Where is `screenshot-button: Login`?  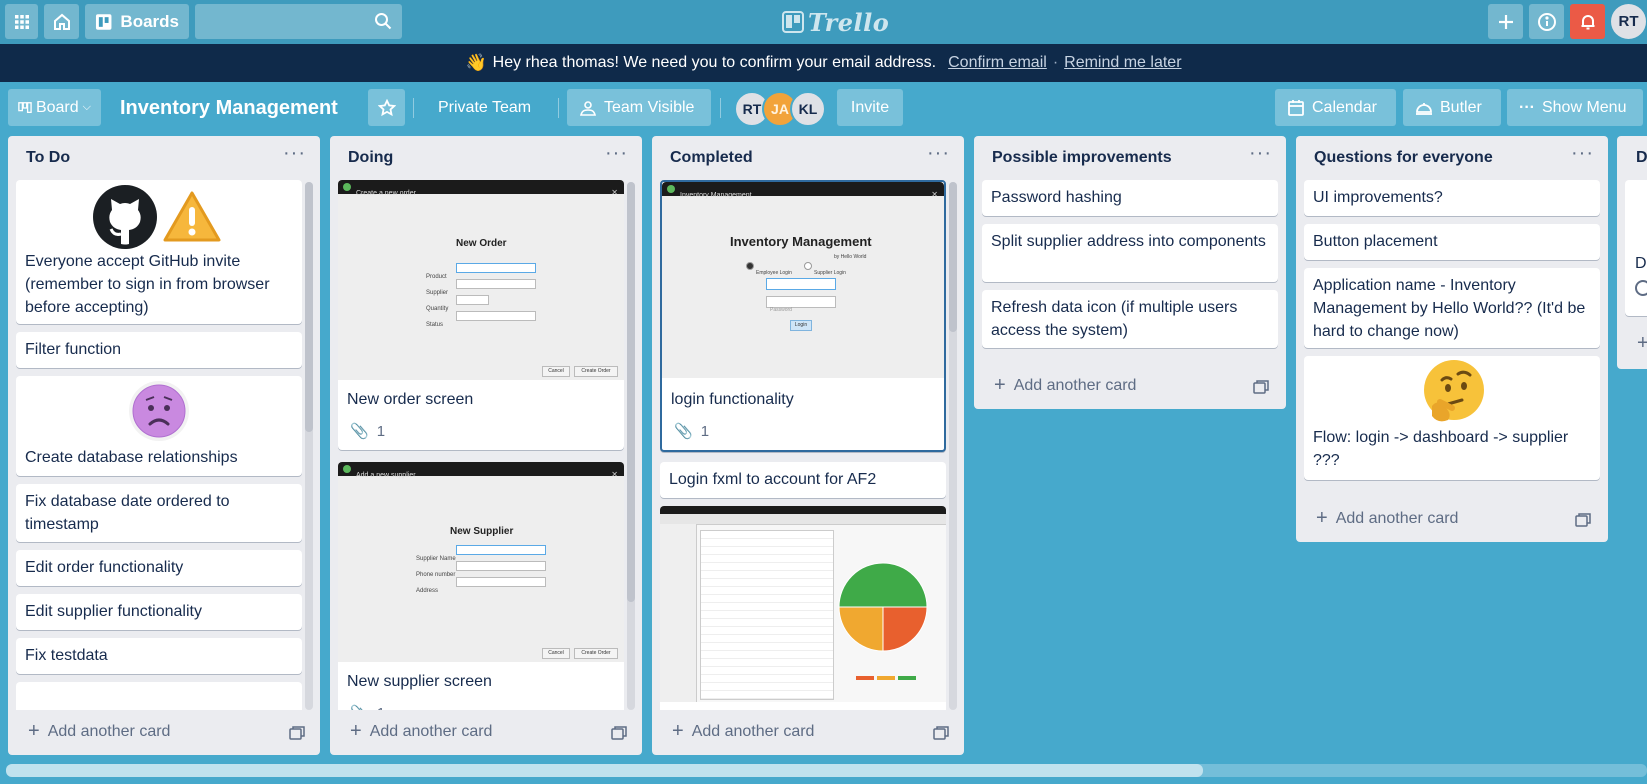
screenshot-button: Login is located at coordinates (801, 325).